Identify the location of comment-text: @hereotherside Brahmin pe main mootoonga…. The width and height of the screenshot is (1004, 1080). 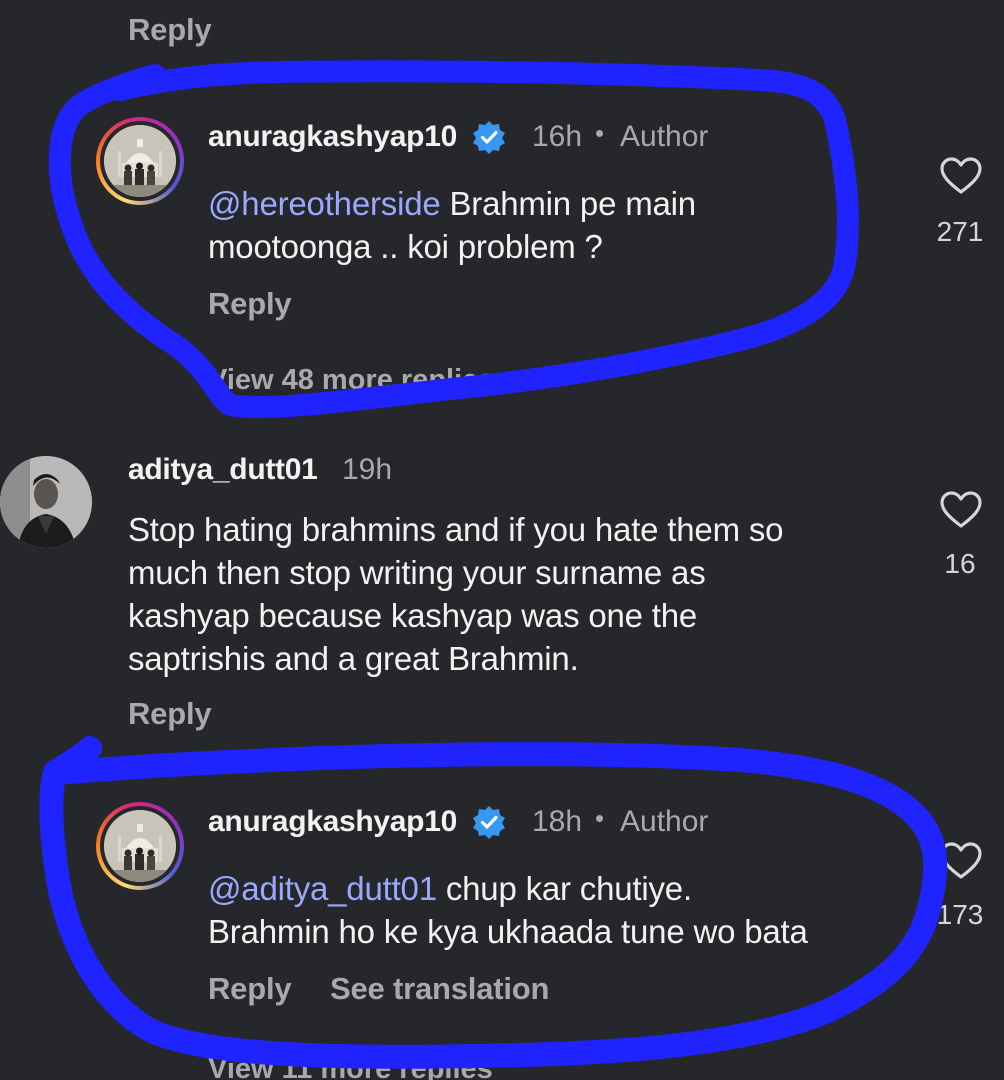
(518, 225).